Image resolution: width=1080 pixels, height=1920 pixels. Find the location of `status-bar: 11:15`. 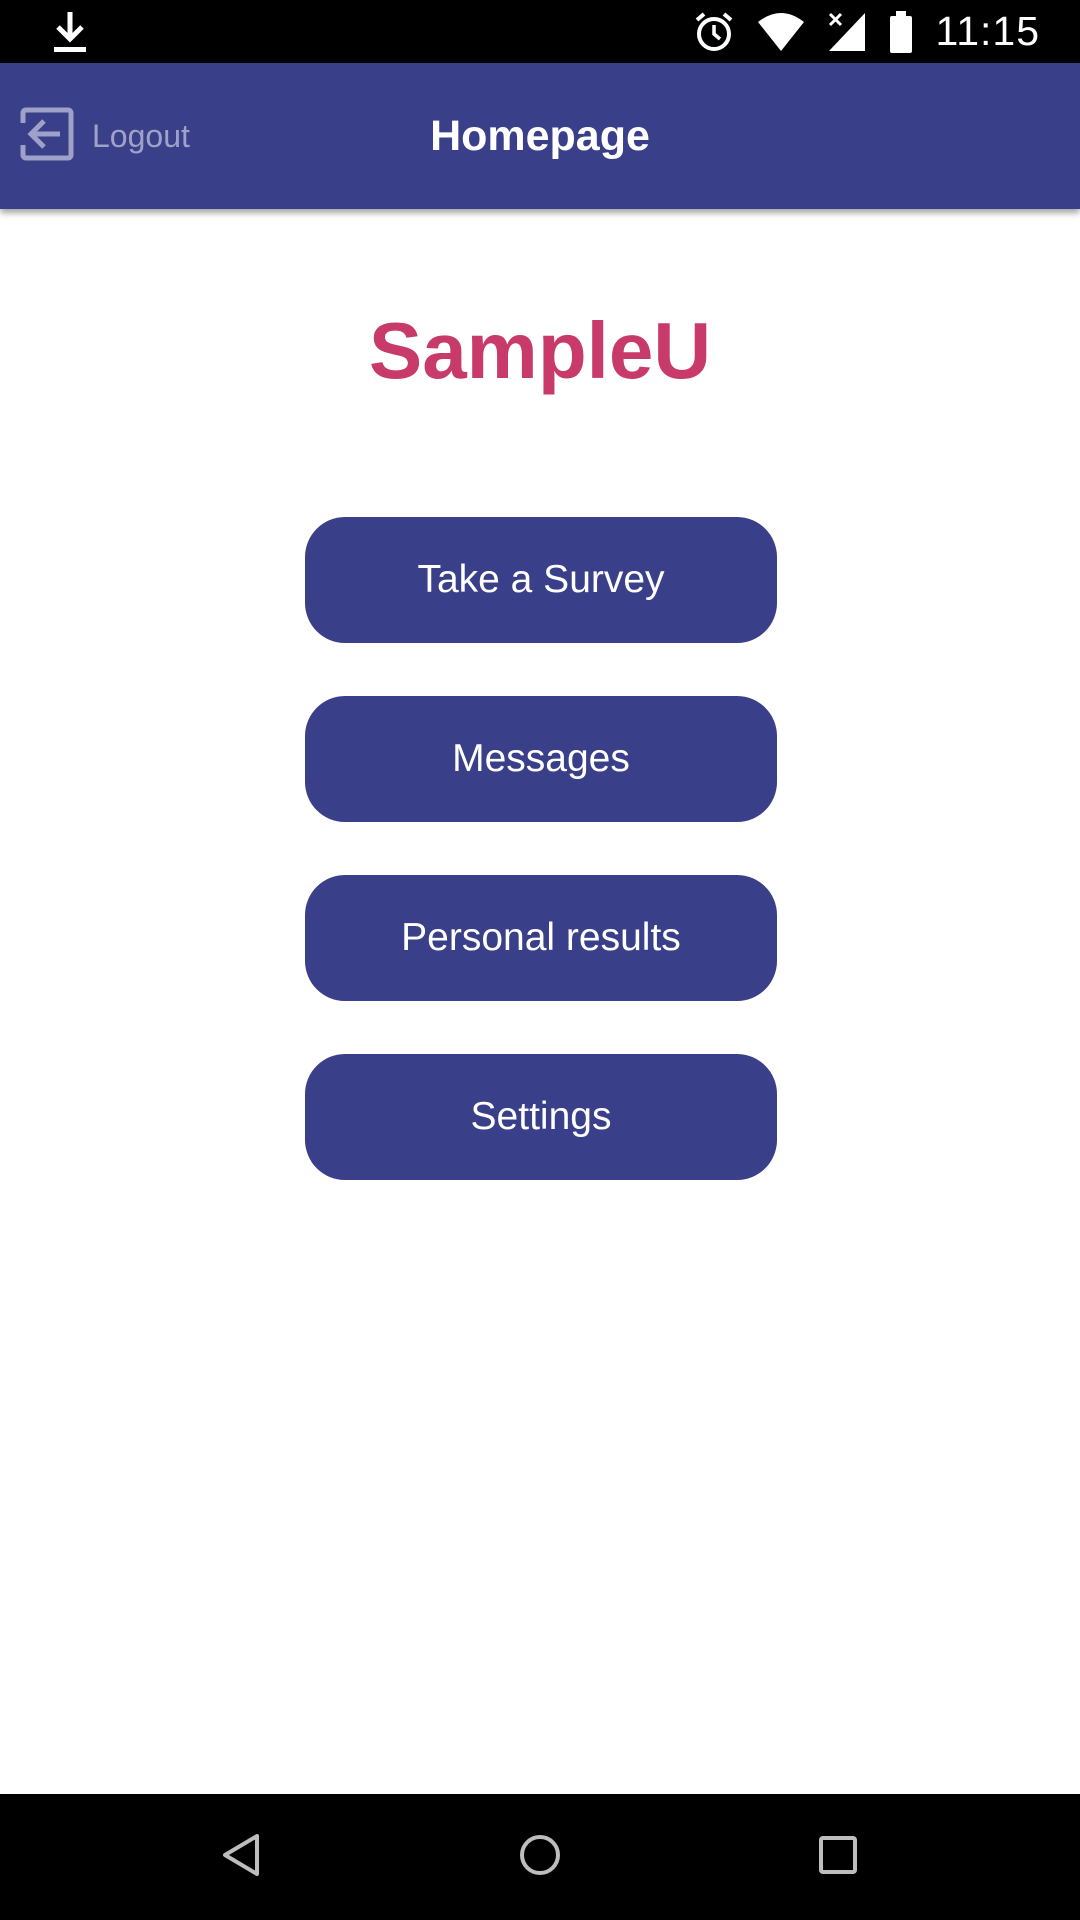

status-bar: 11:15 is located at coordinates (540, 31).